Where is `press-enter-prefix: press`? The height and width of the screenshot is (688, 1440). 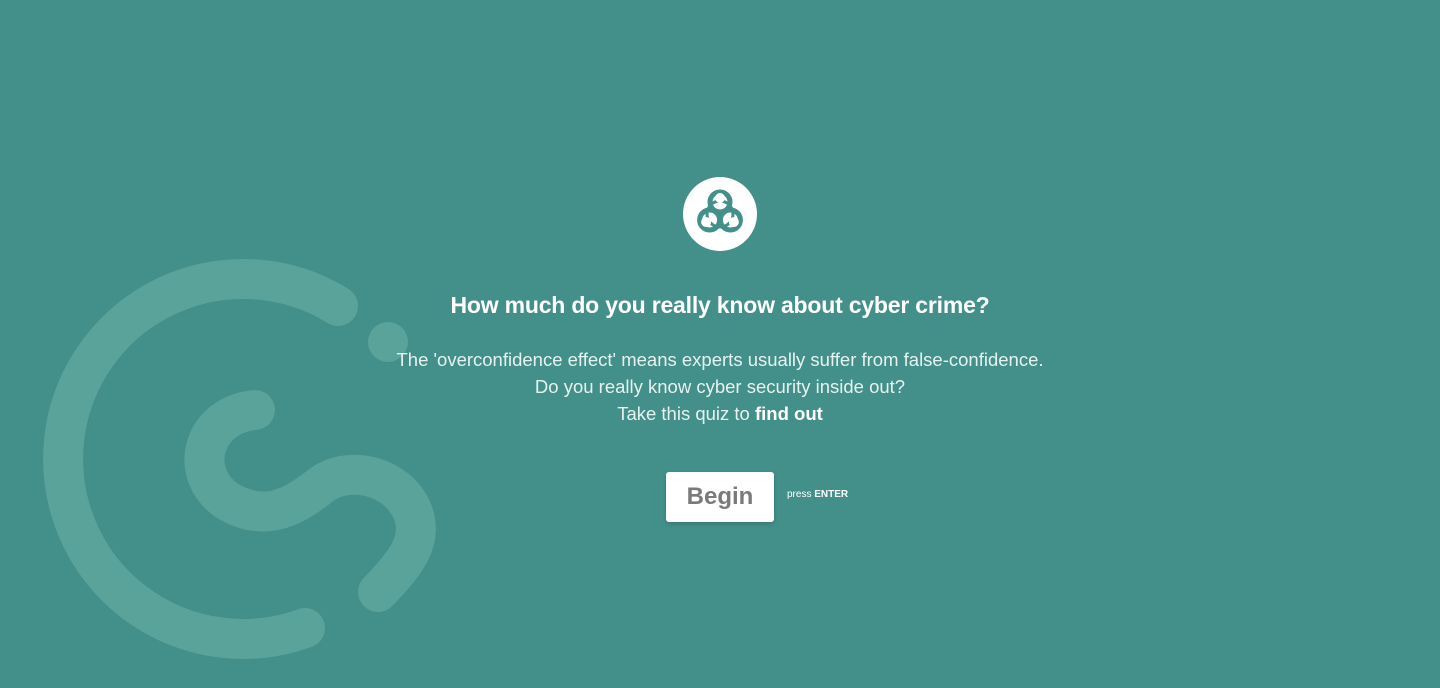 press-enter-prefix: press is located at coordinates (799, 494).